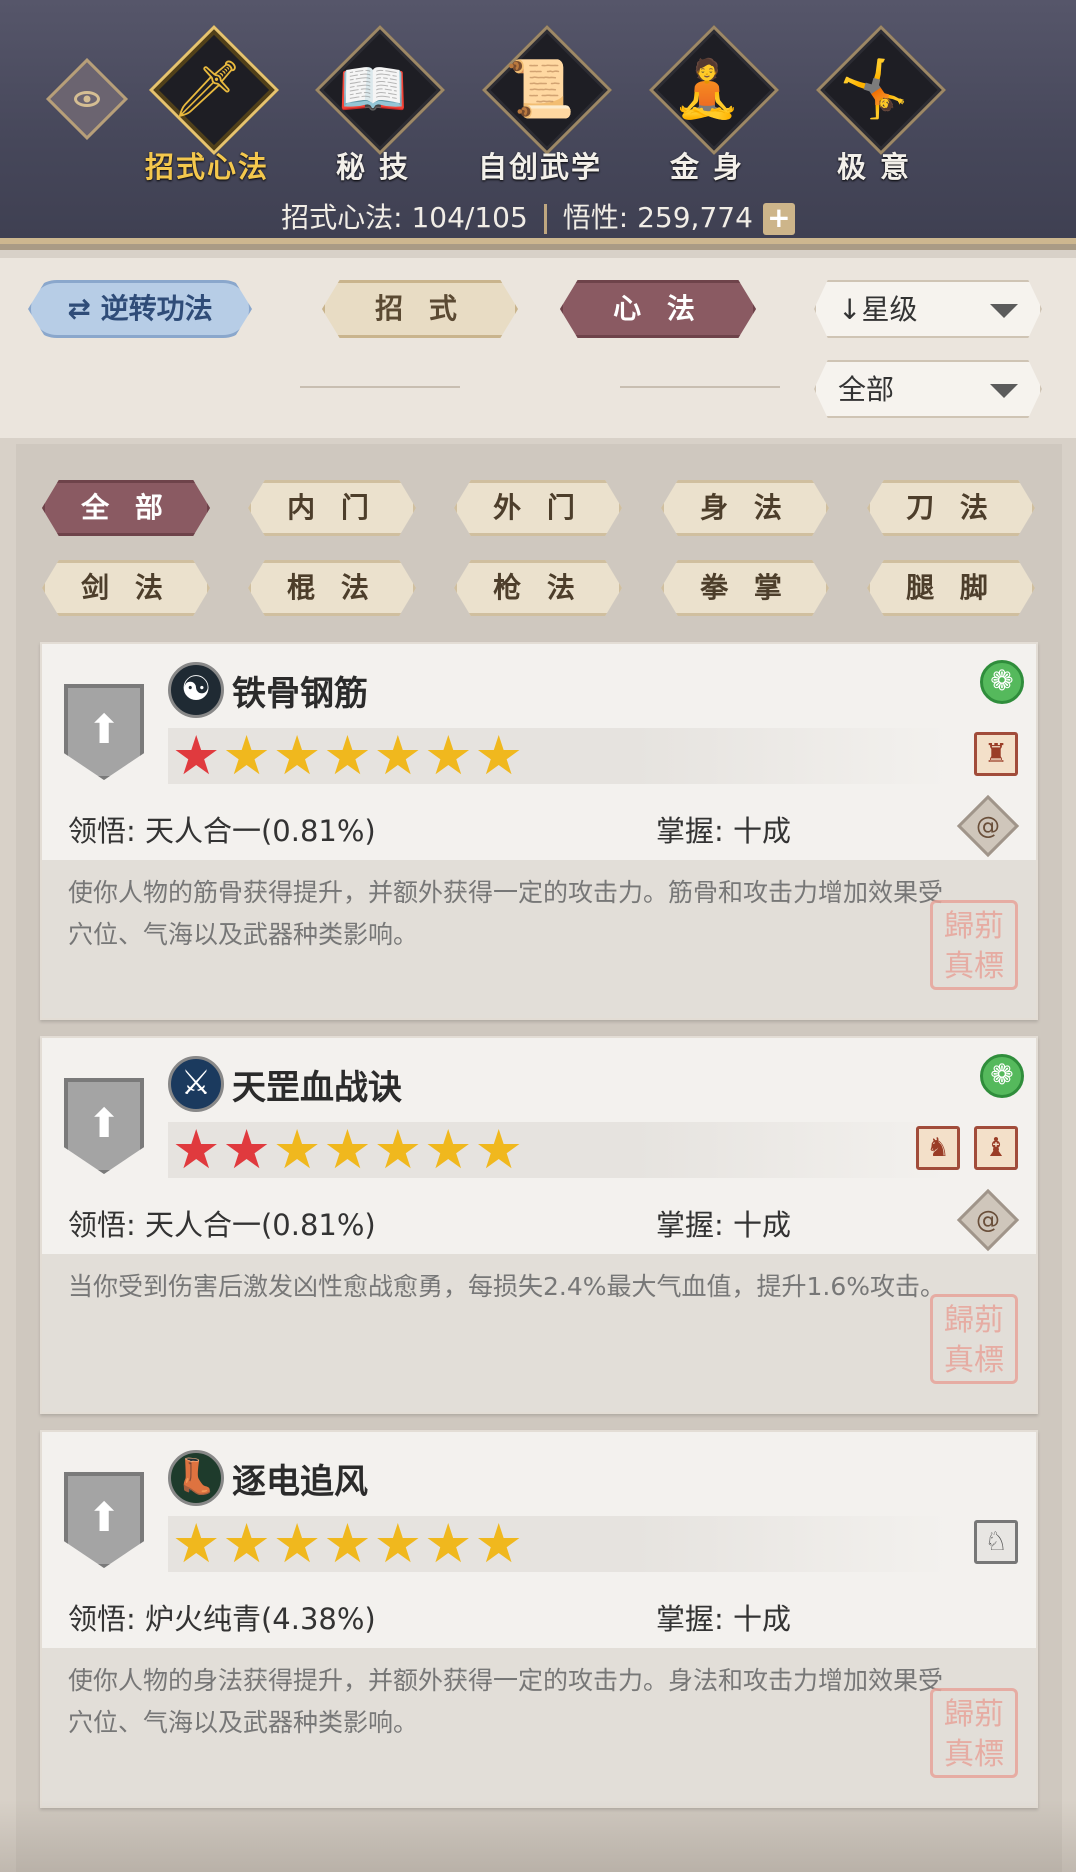 The image size is (1076, 1872). What do you see at coordinates (332, 588) in the screenshot?
I see `category-staff: 棍 法` at bounding box center [332, 588].